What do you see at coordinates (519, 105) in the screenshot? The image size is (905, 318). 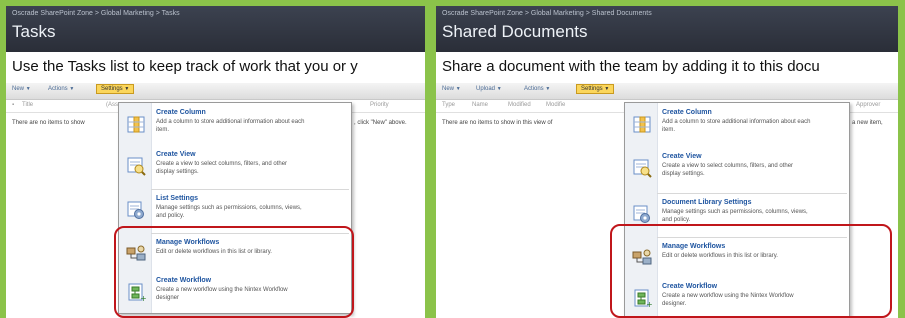 I see `column-modified: Modified` at bounding box center [519, 105].